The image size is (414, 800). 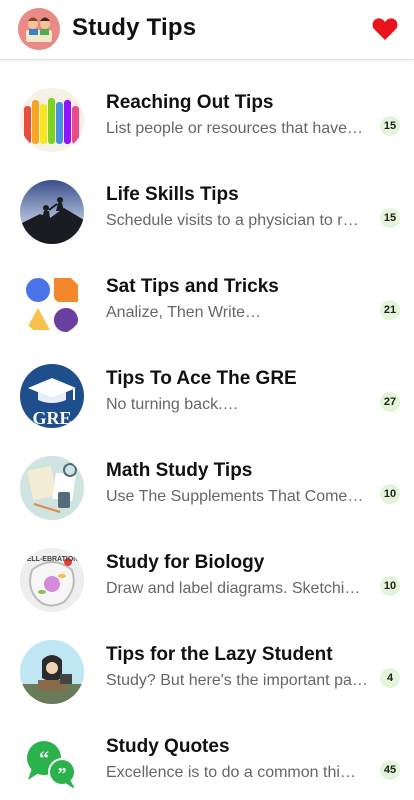 What do you see at coordinates (52, 212) in the screenshot?
I see `mountain-climbers-icon` at bounding box center [52, 212].